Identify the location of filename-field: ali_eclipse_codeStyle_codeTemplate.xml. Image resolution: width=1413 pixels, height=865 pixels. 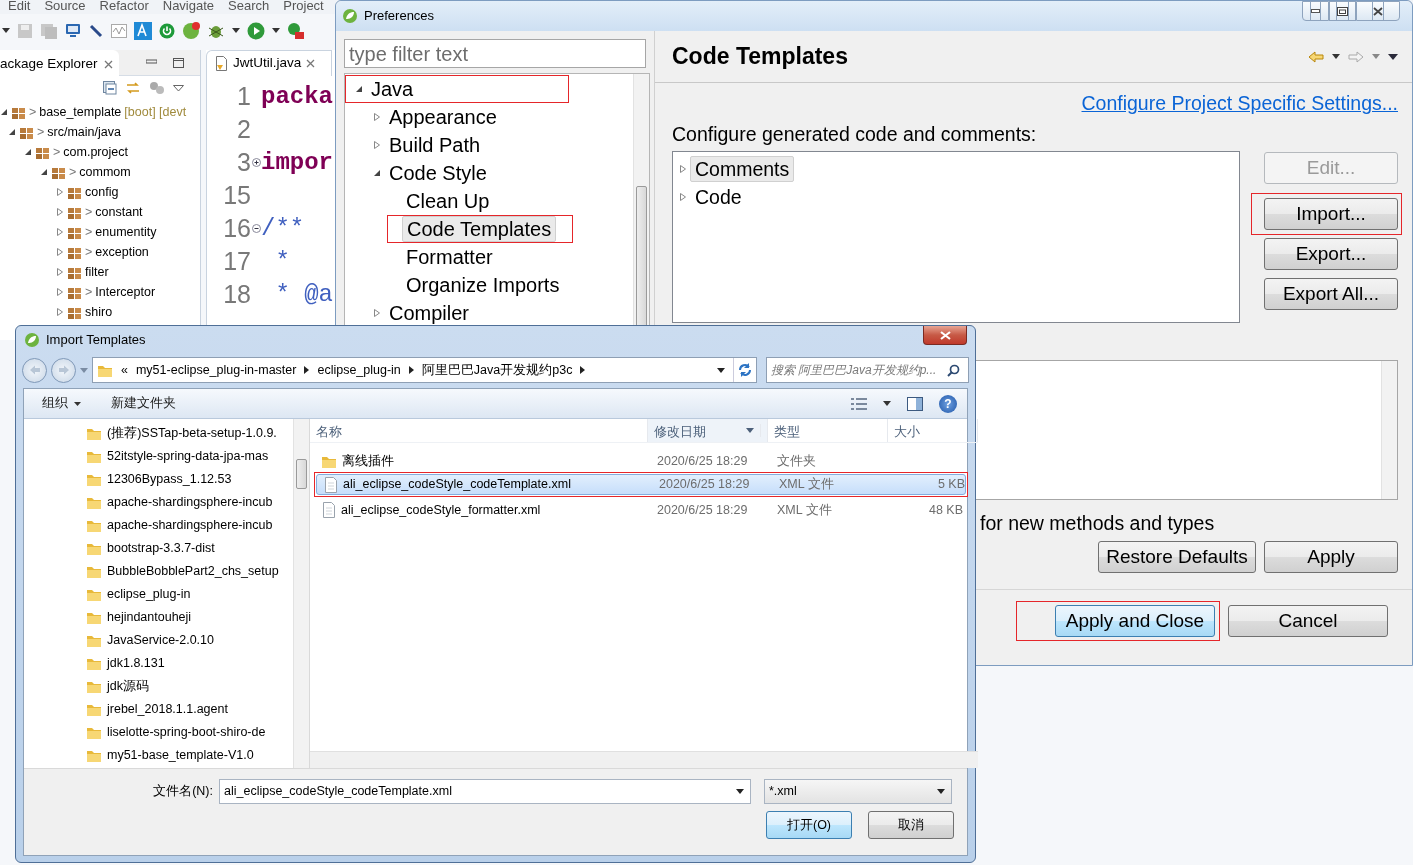
(485, 791).